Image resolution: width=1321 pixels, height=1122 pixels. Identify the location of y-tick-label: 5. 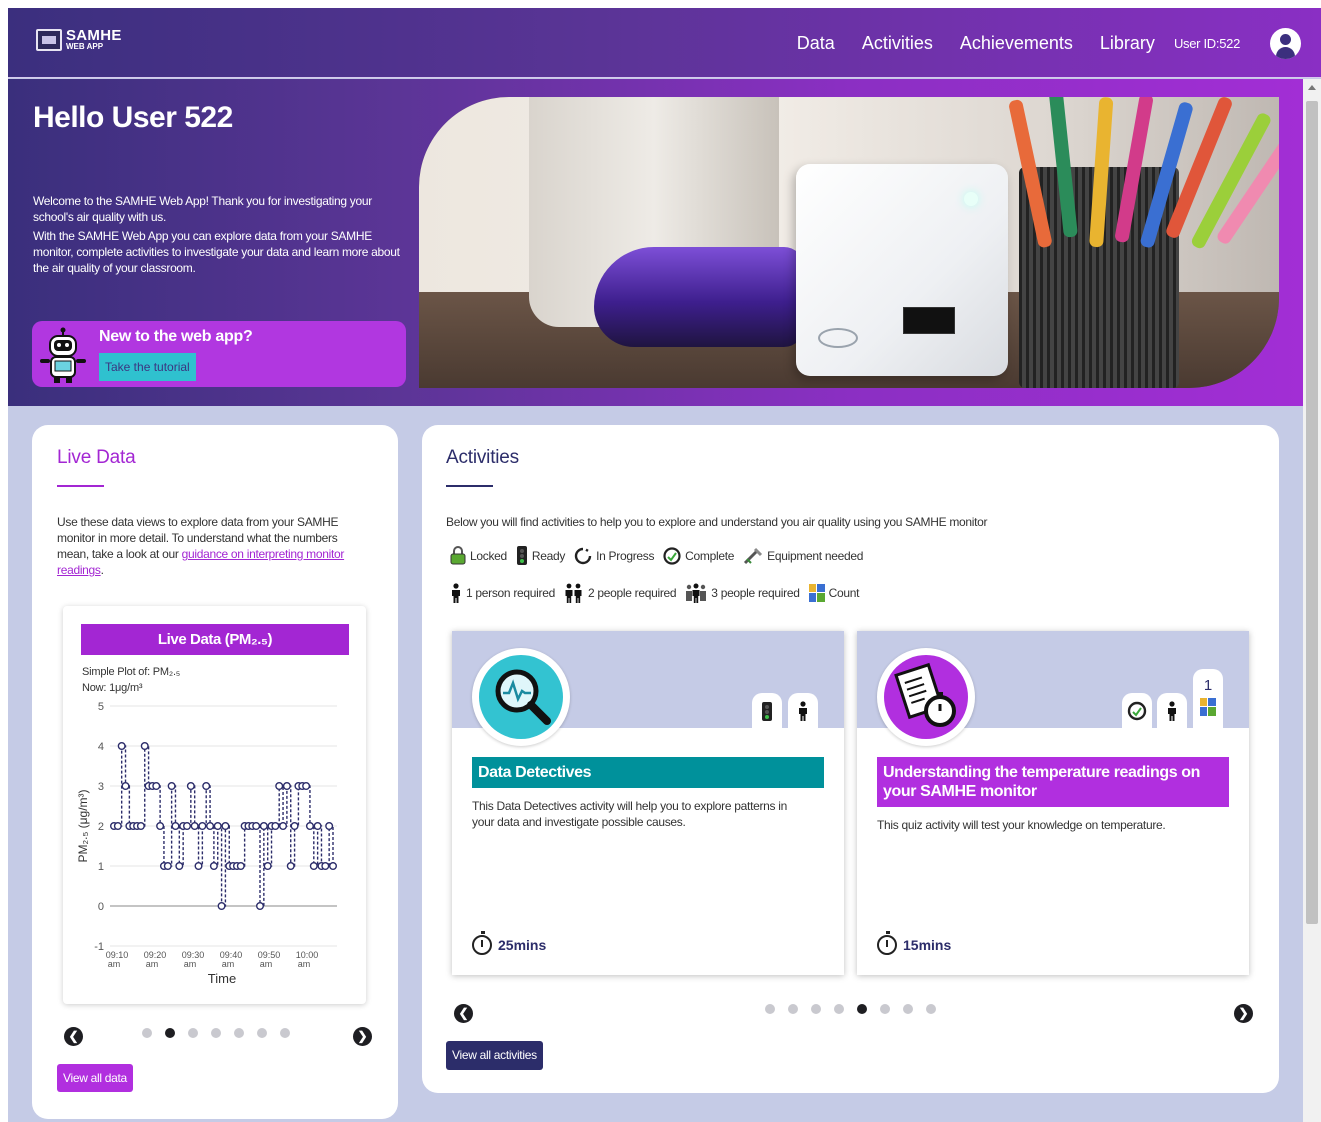
(101, 707).